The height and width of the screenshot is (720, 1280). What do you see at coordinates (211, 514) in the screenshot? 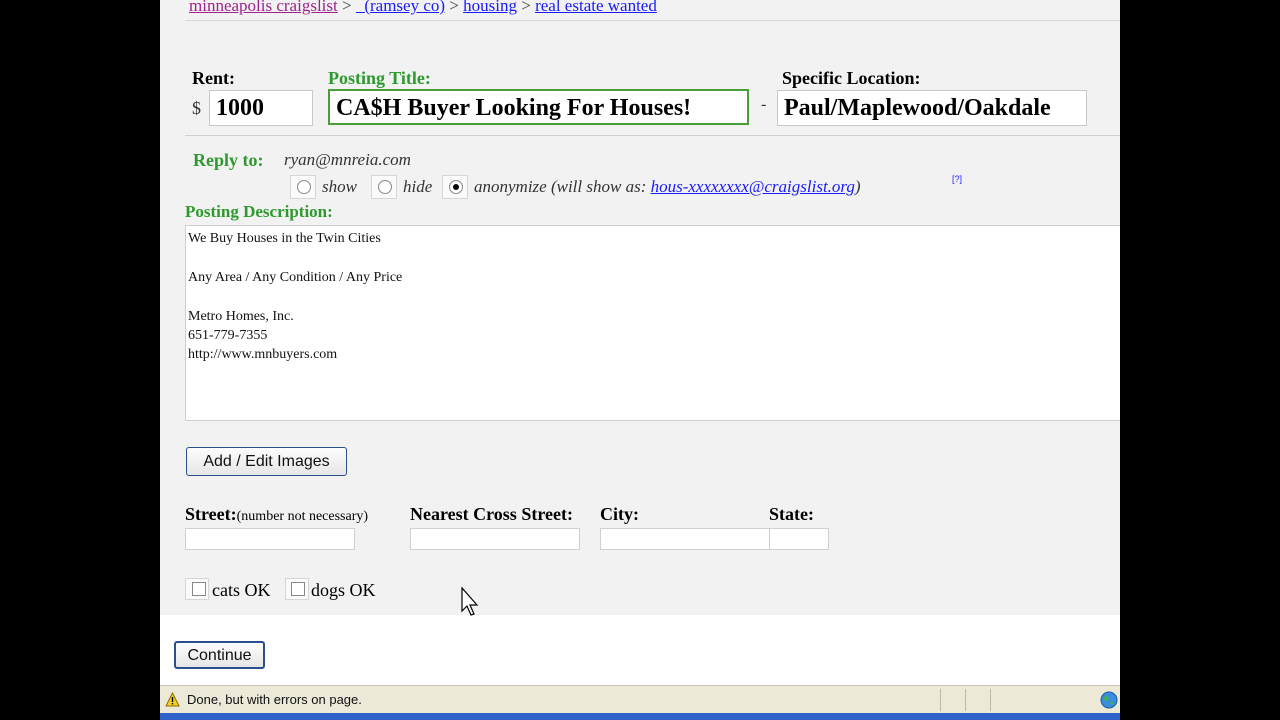
I see `street-label-text: Street:` at bounding box center [211, 514].